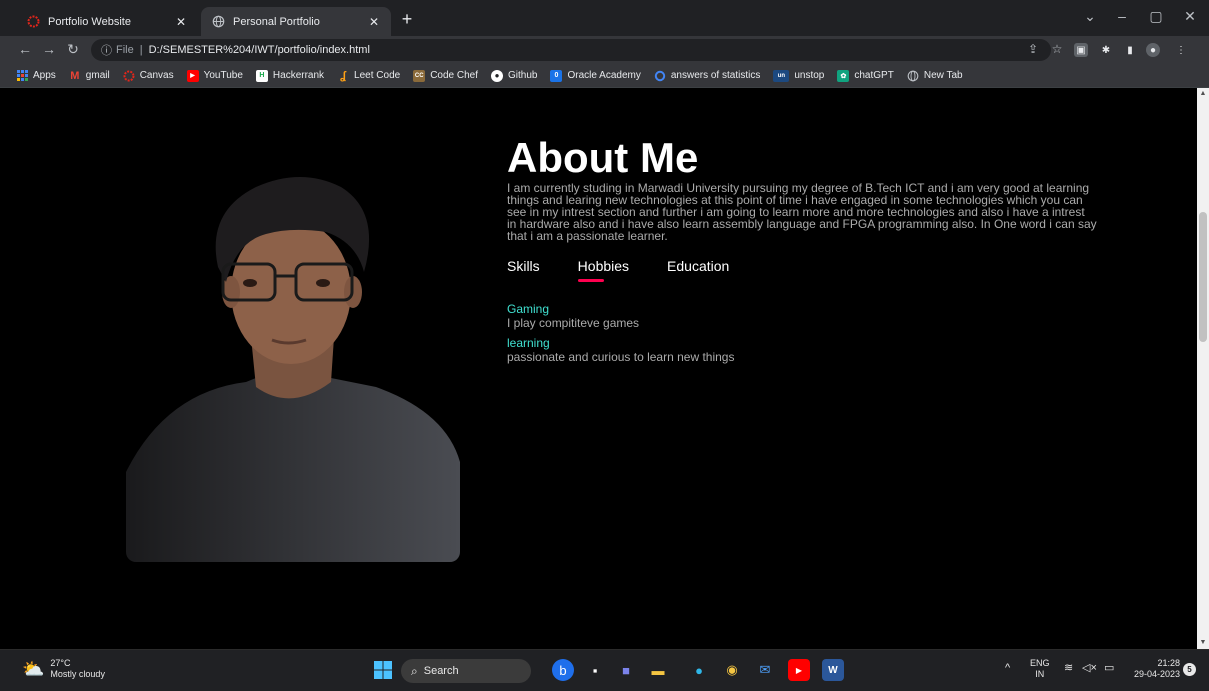  What do you see at coordinates (25, 49) in the screenshot?
I see `back-arrow-icon: ←` at bounding box center [25, 49].